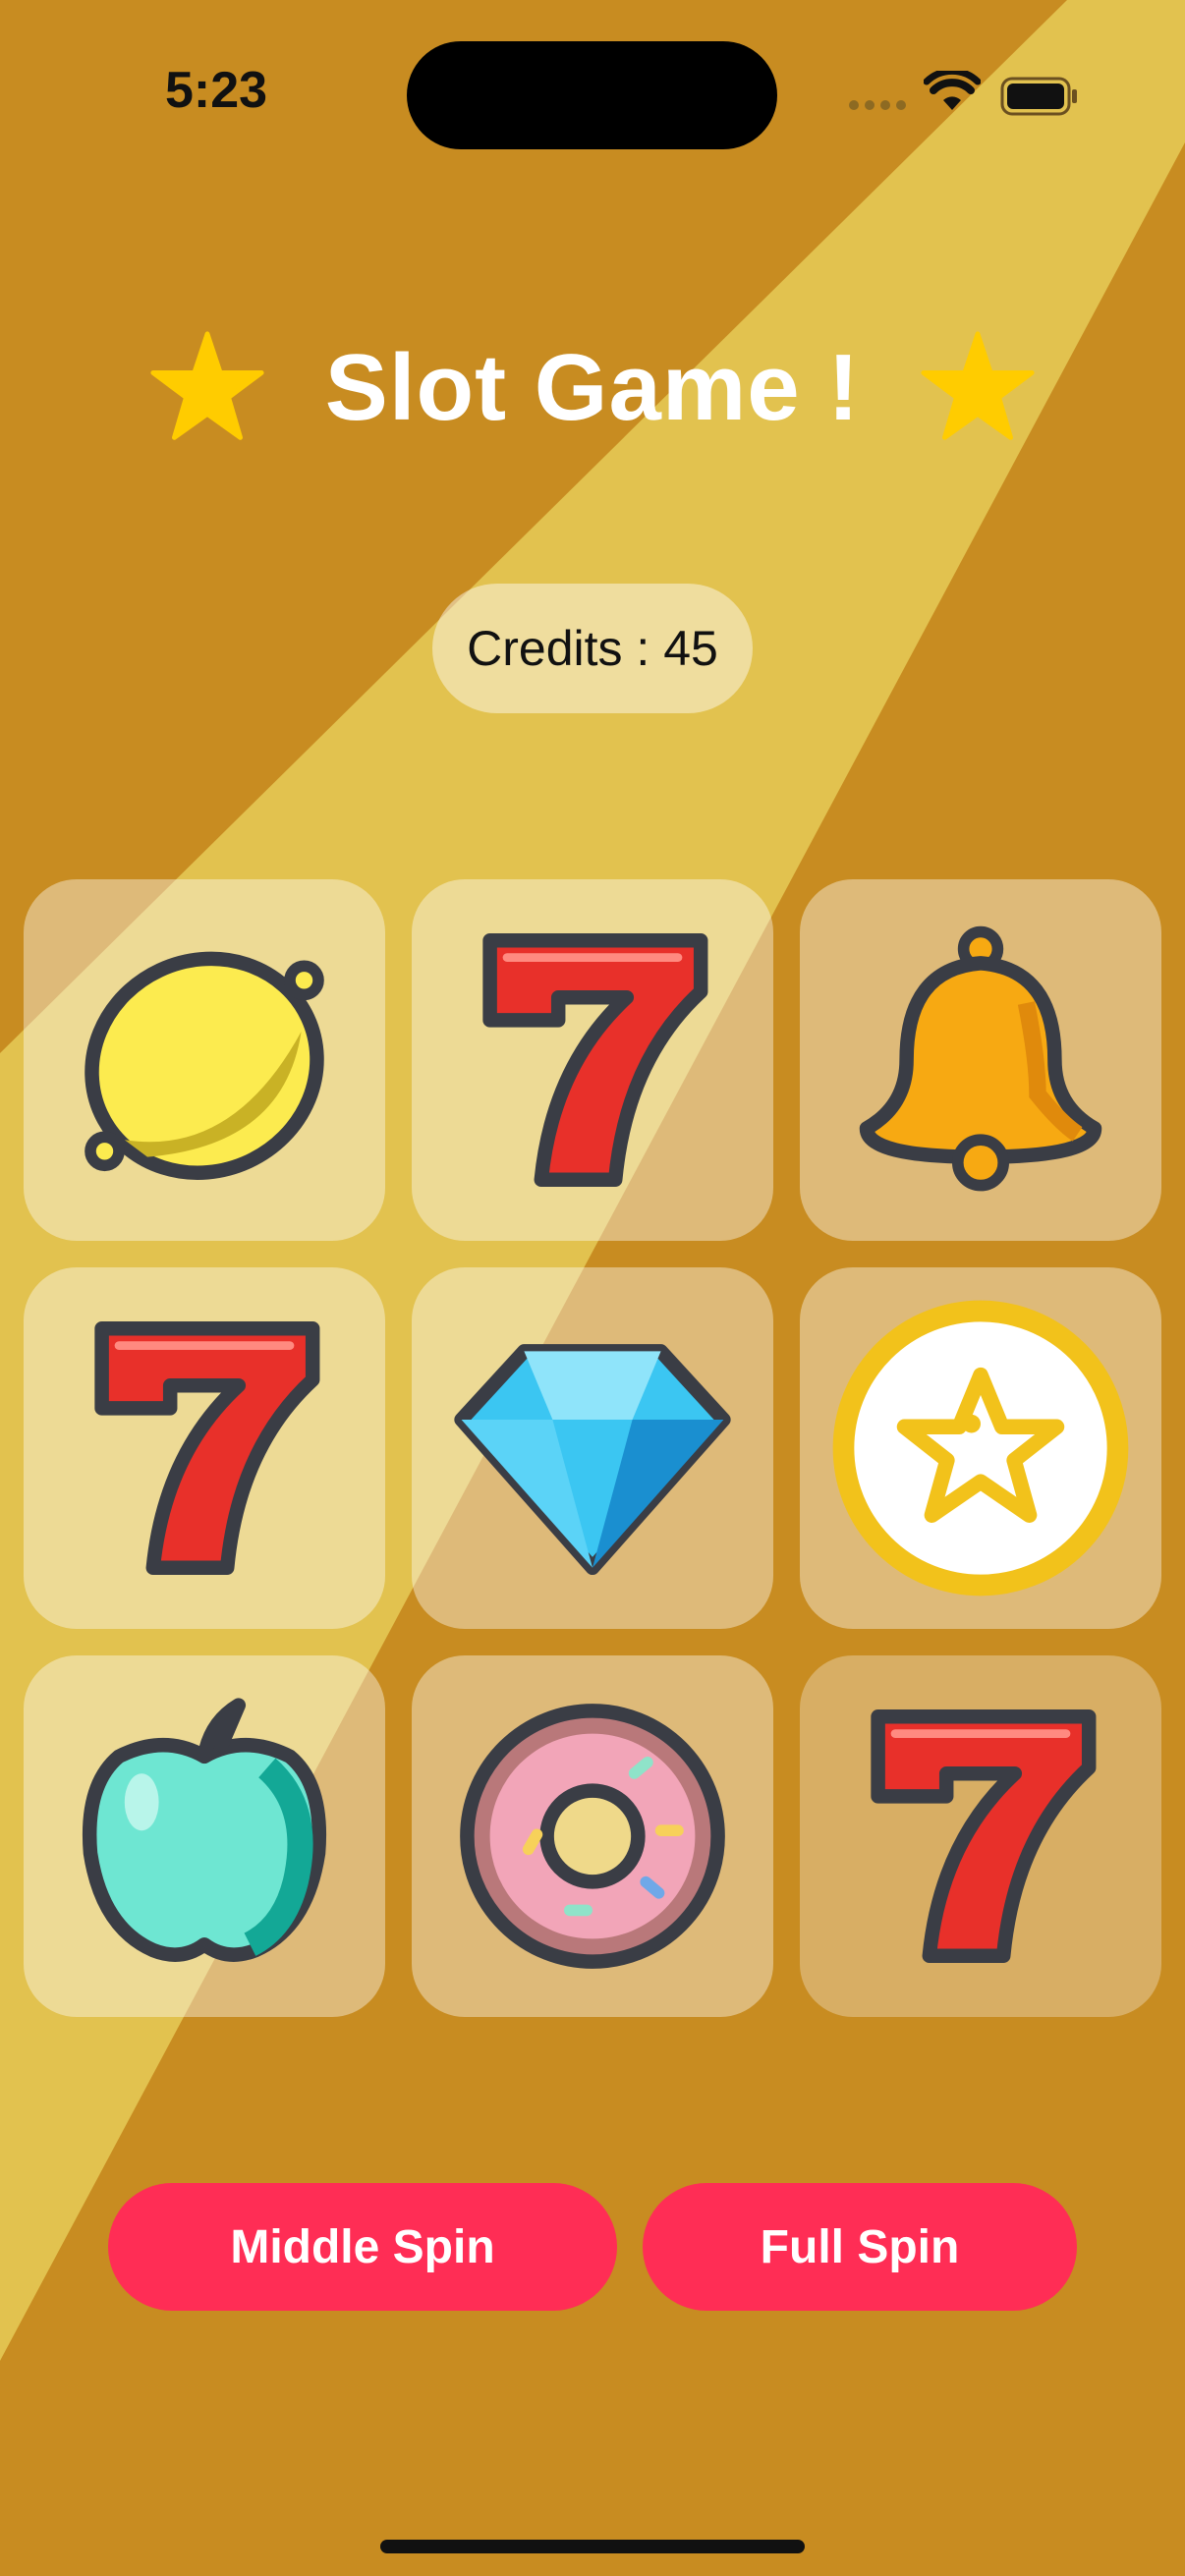  Describe the element at coordinates (205, 1830) in the screenshot. I see `apple-icon` at that location.